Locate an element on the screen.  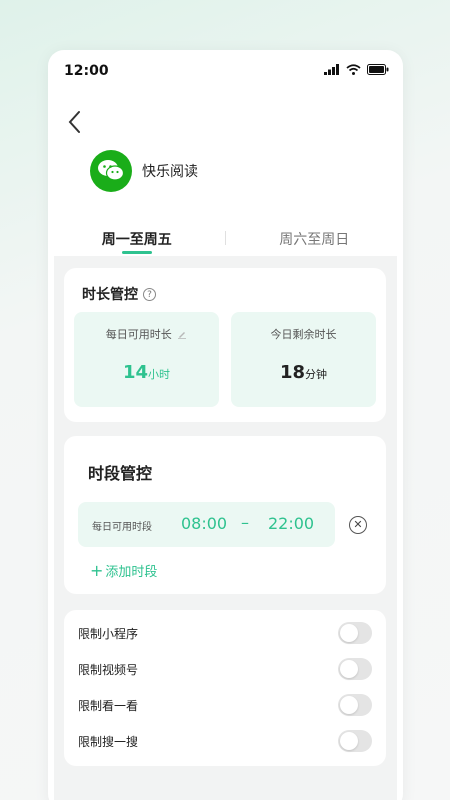
restriction-row-mini-program: 限制小程序 is located at coordinates (225, 634).